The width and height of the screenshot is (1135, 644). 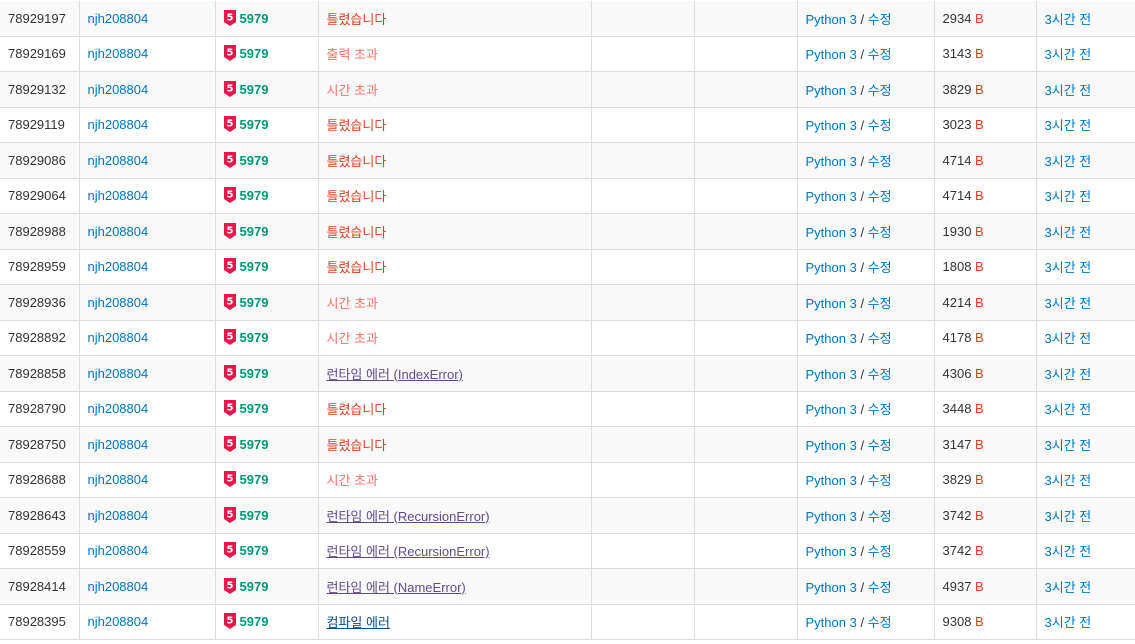 What do you see at coordinates (408, 552) in the screenshot?
I see `result-text: 런타임 에러 (RecursionError)` at bounding box center [408, 552].